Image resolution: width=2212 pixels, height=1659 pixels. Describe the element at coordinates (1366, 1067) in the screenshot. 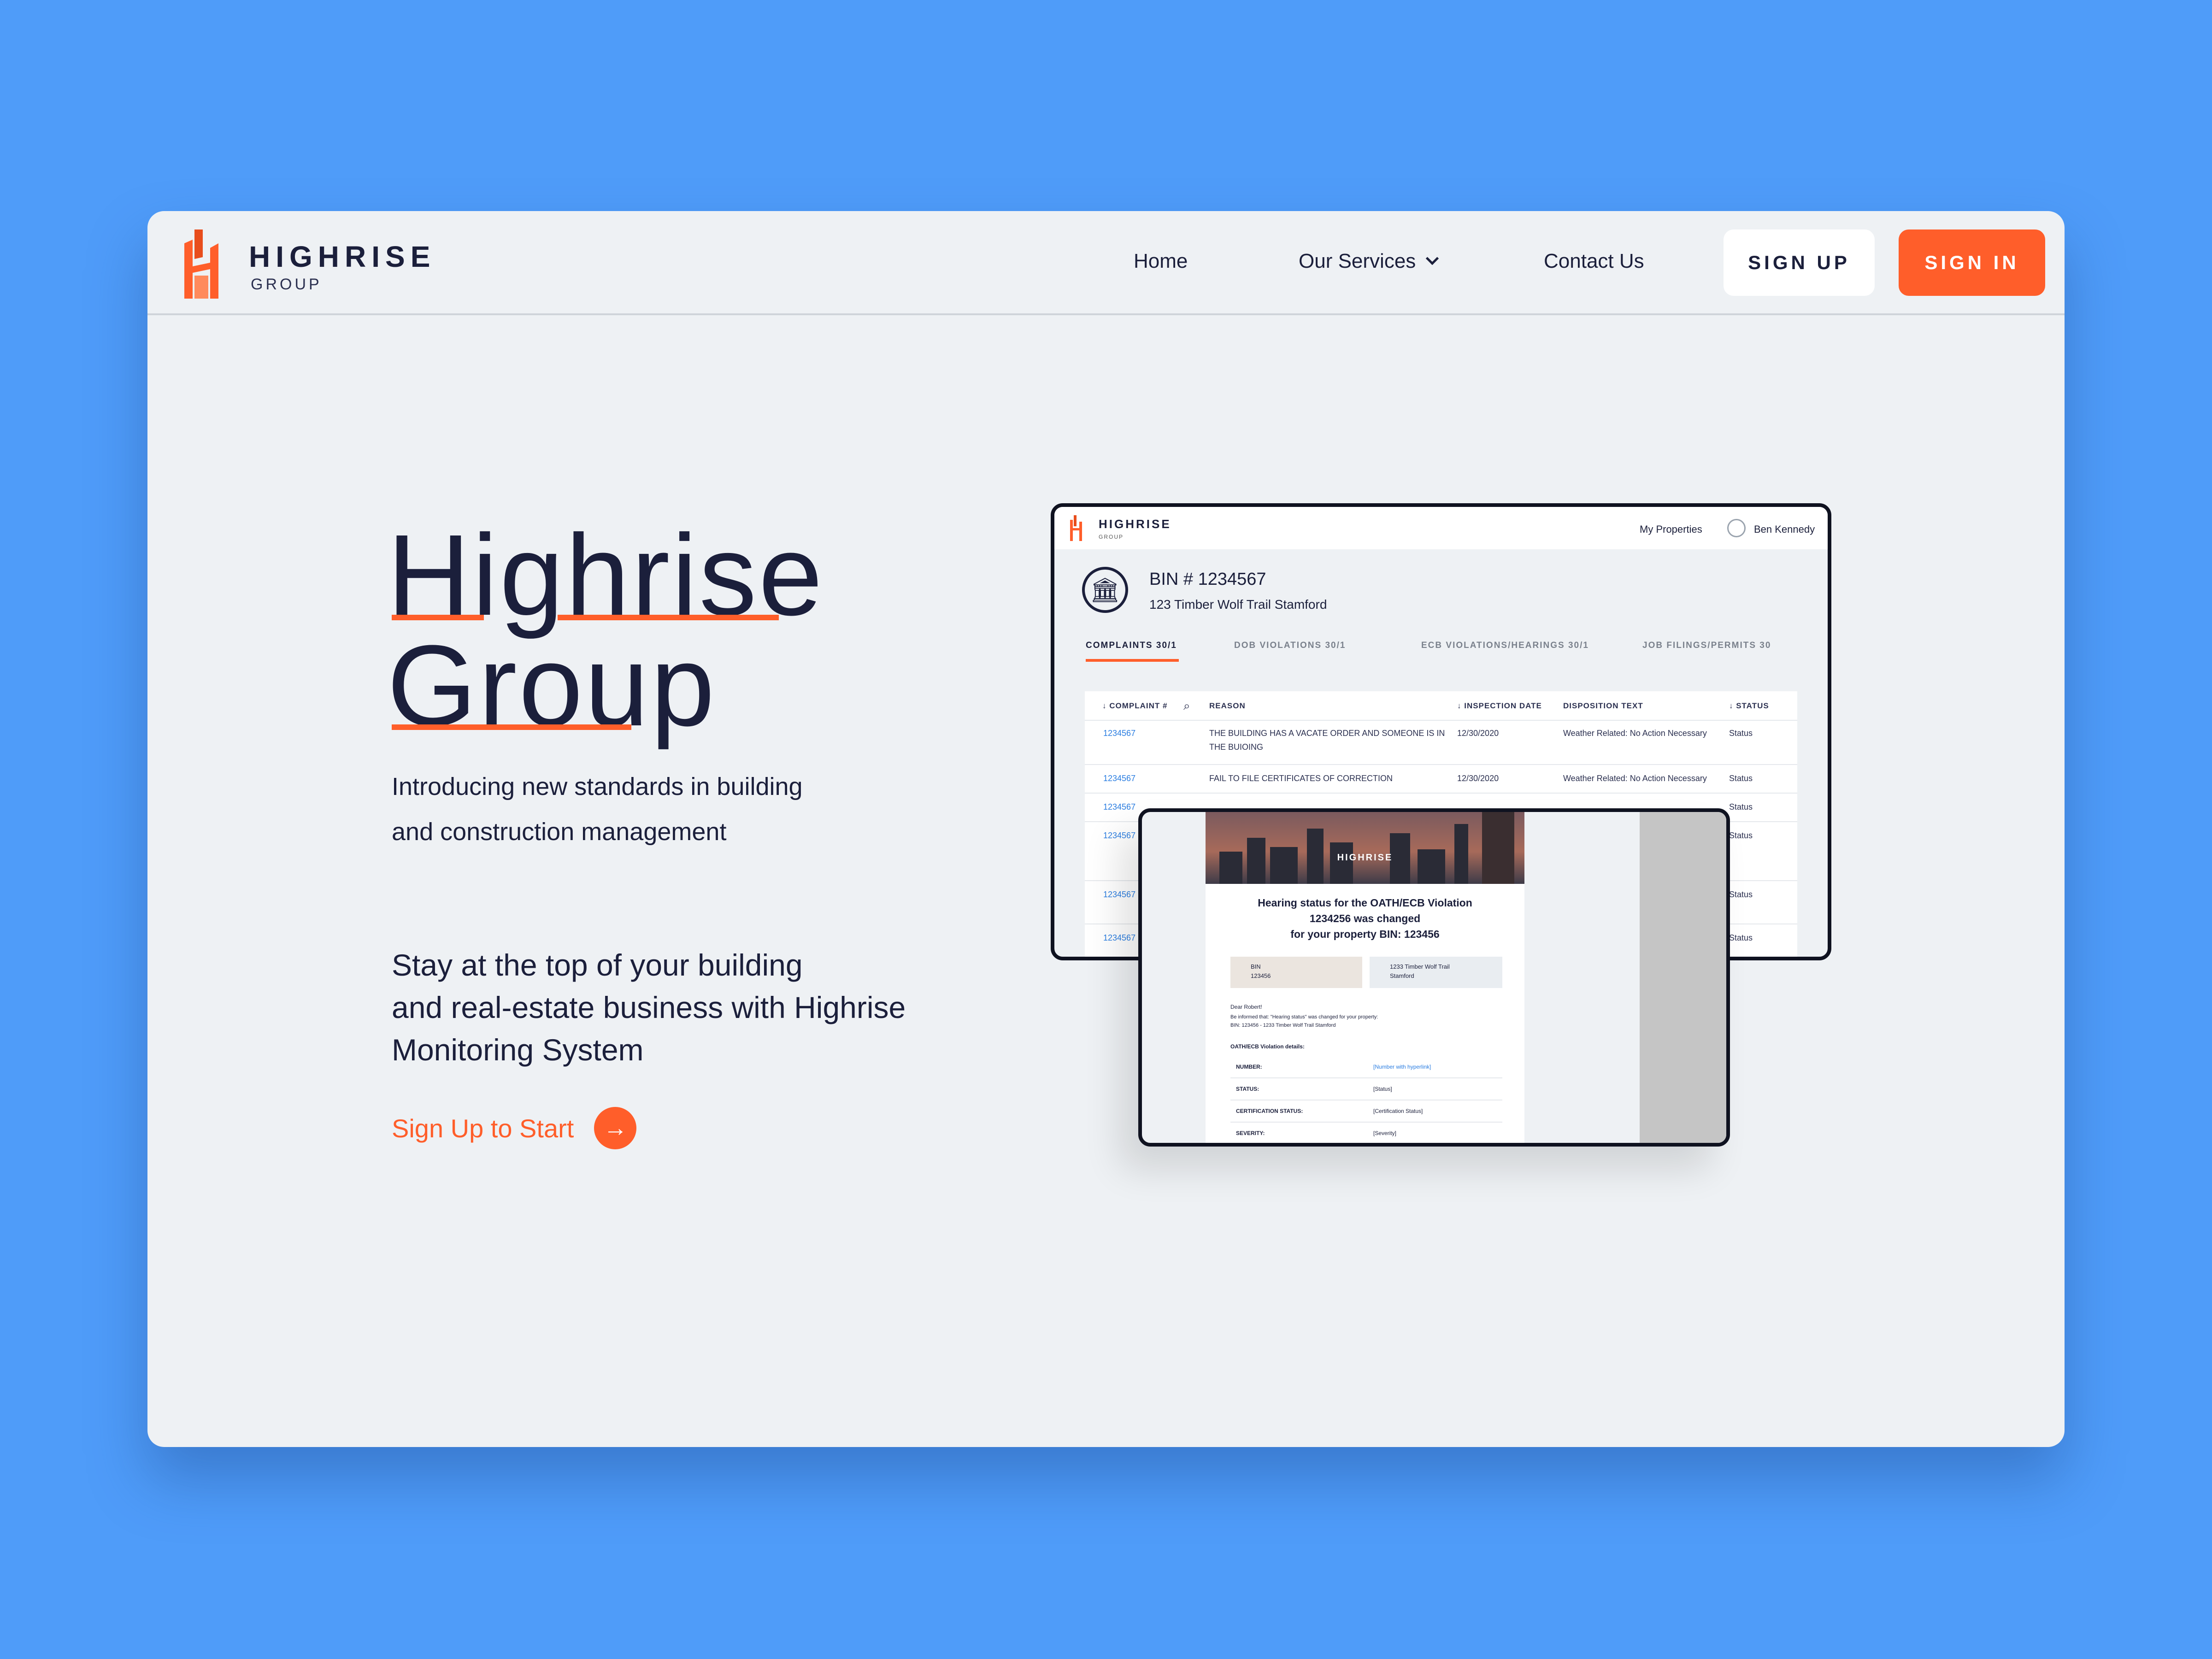

I see `detail-row: NUMBER: [Number with hyperlink]` at that location.